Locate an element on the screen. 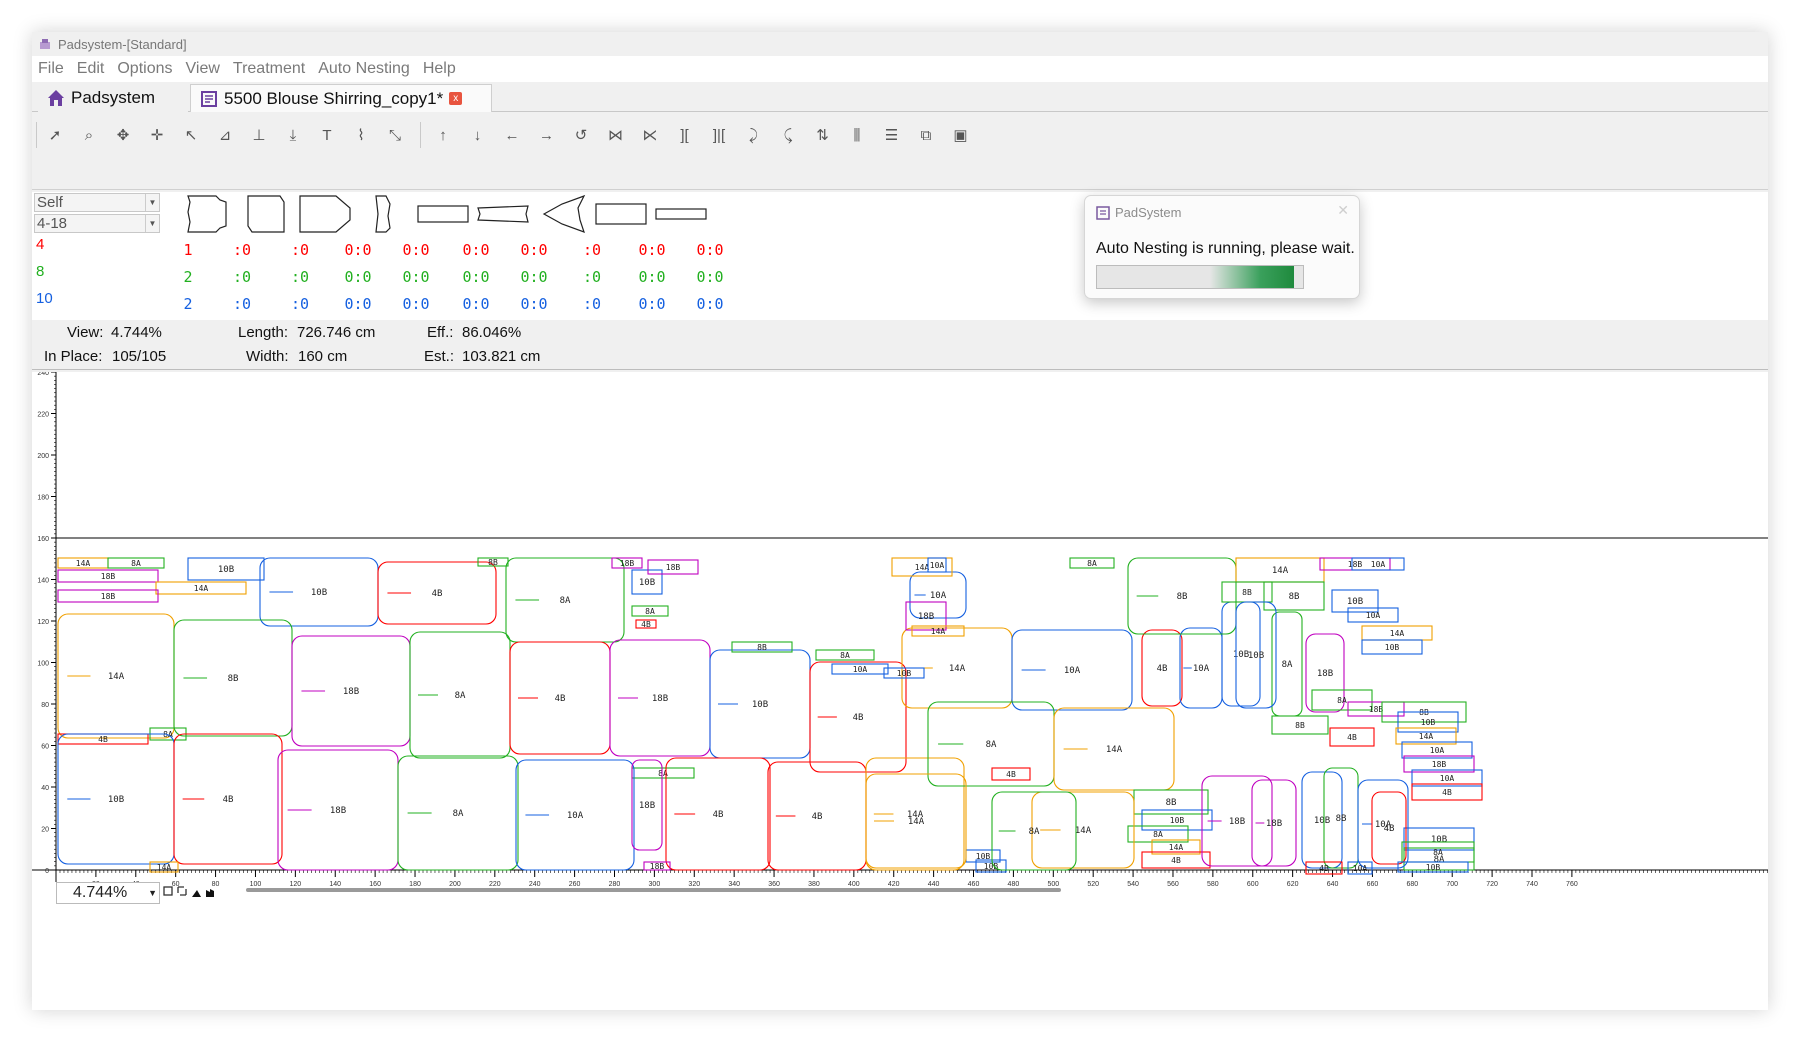 This screenshot has height=1039, width=1800. piece-thumb-band is located at coordinates (443, 214).